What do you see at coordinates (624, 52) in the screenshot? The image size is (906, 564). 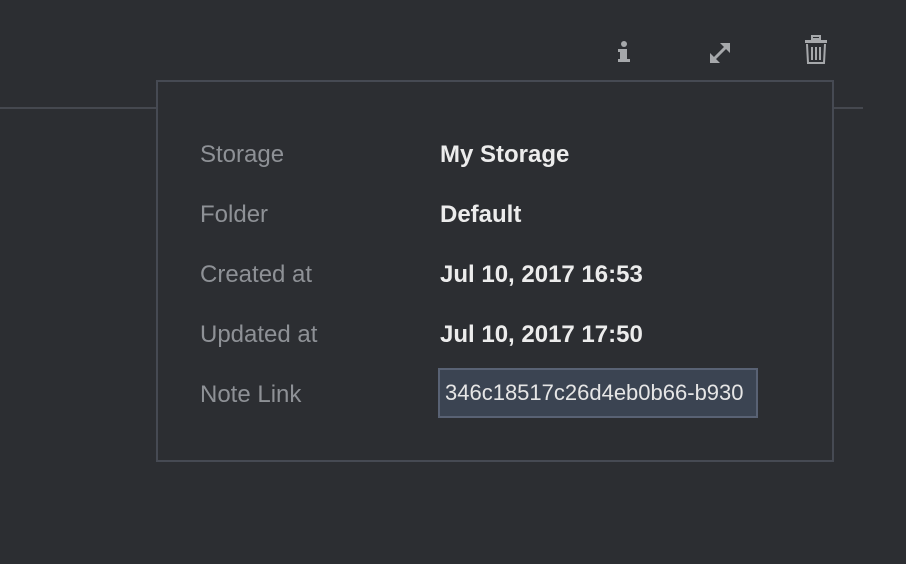 I see `info-icon` at bounding box center [624, 52].